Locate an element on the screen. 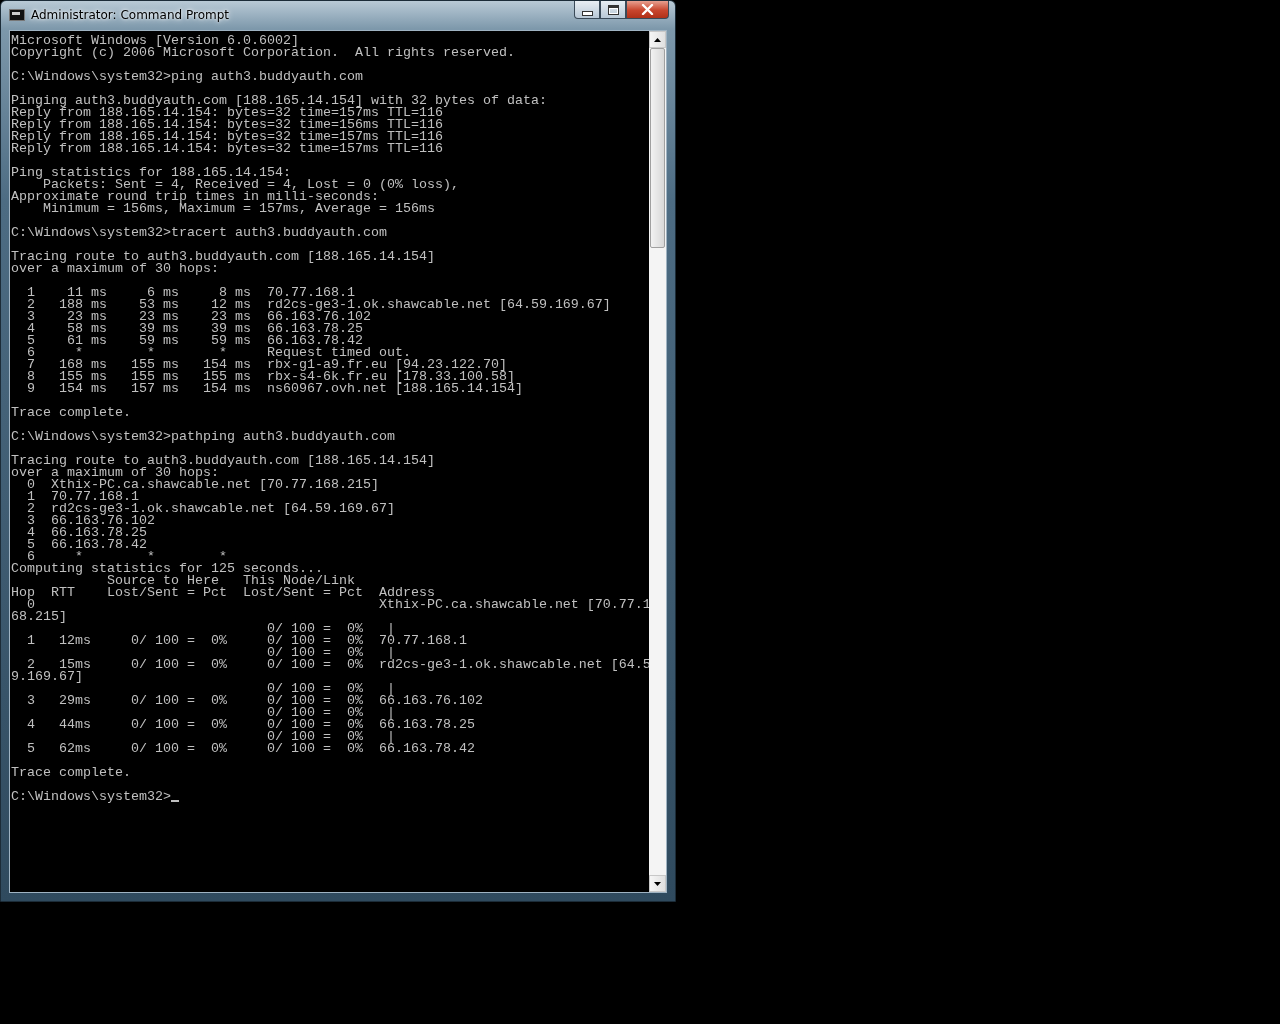  console-line: 6 * * * Request timed out. is located at coordinates (218, 353).